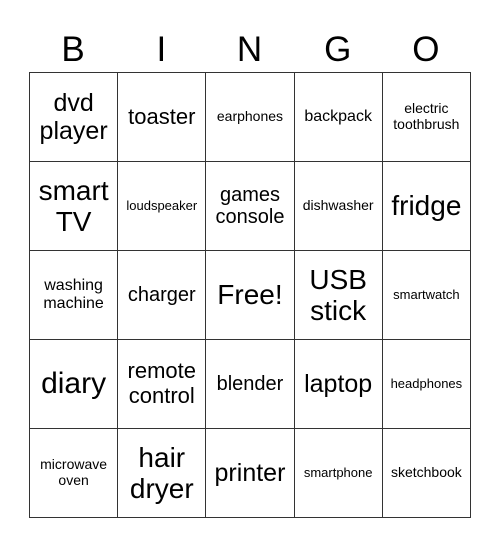 The image size is (500, 544). What do you see at coordinates (338, 206) in the screenshot?
I see `bingo-cell: dishwasher` at bounding box center [338, 206].